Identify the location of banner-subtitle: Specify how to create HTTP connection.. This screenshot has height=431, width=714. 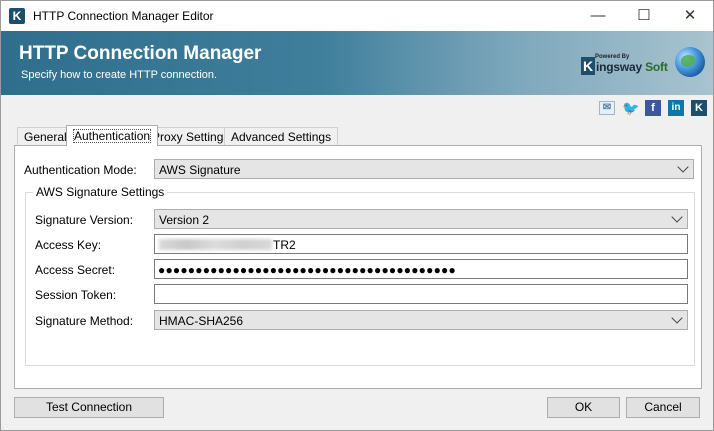
(119, 75).